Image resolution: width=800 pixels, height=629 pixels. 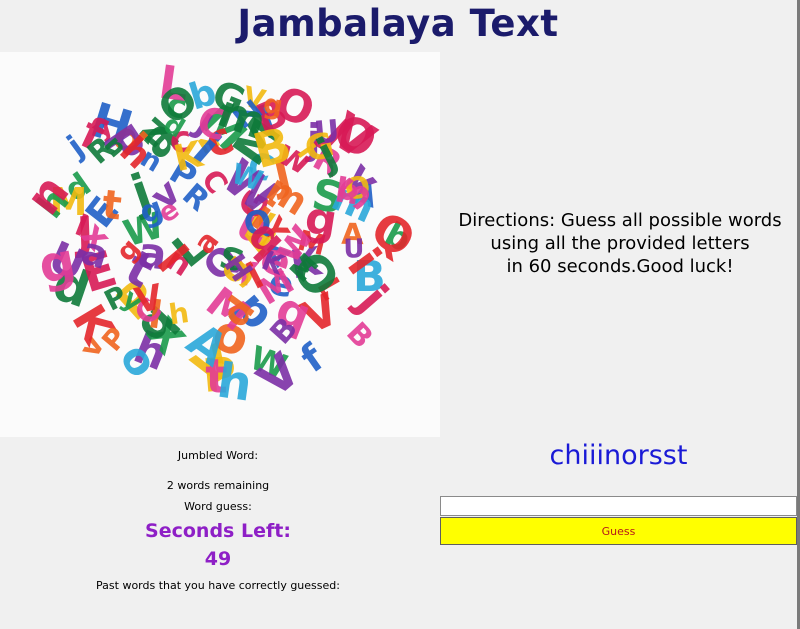 What do you see at coordinates (618, 506) in the screenshot?
I see `guess-input` at bounding box center [618, 506].